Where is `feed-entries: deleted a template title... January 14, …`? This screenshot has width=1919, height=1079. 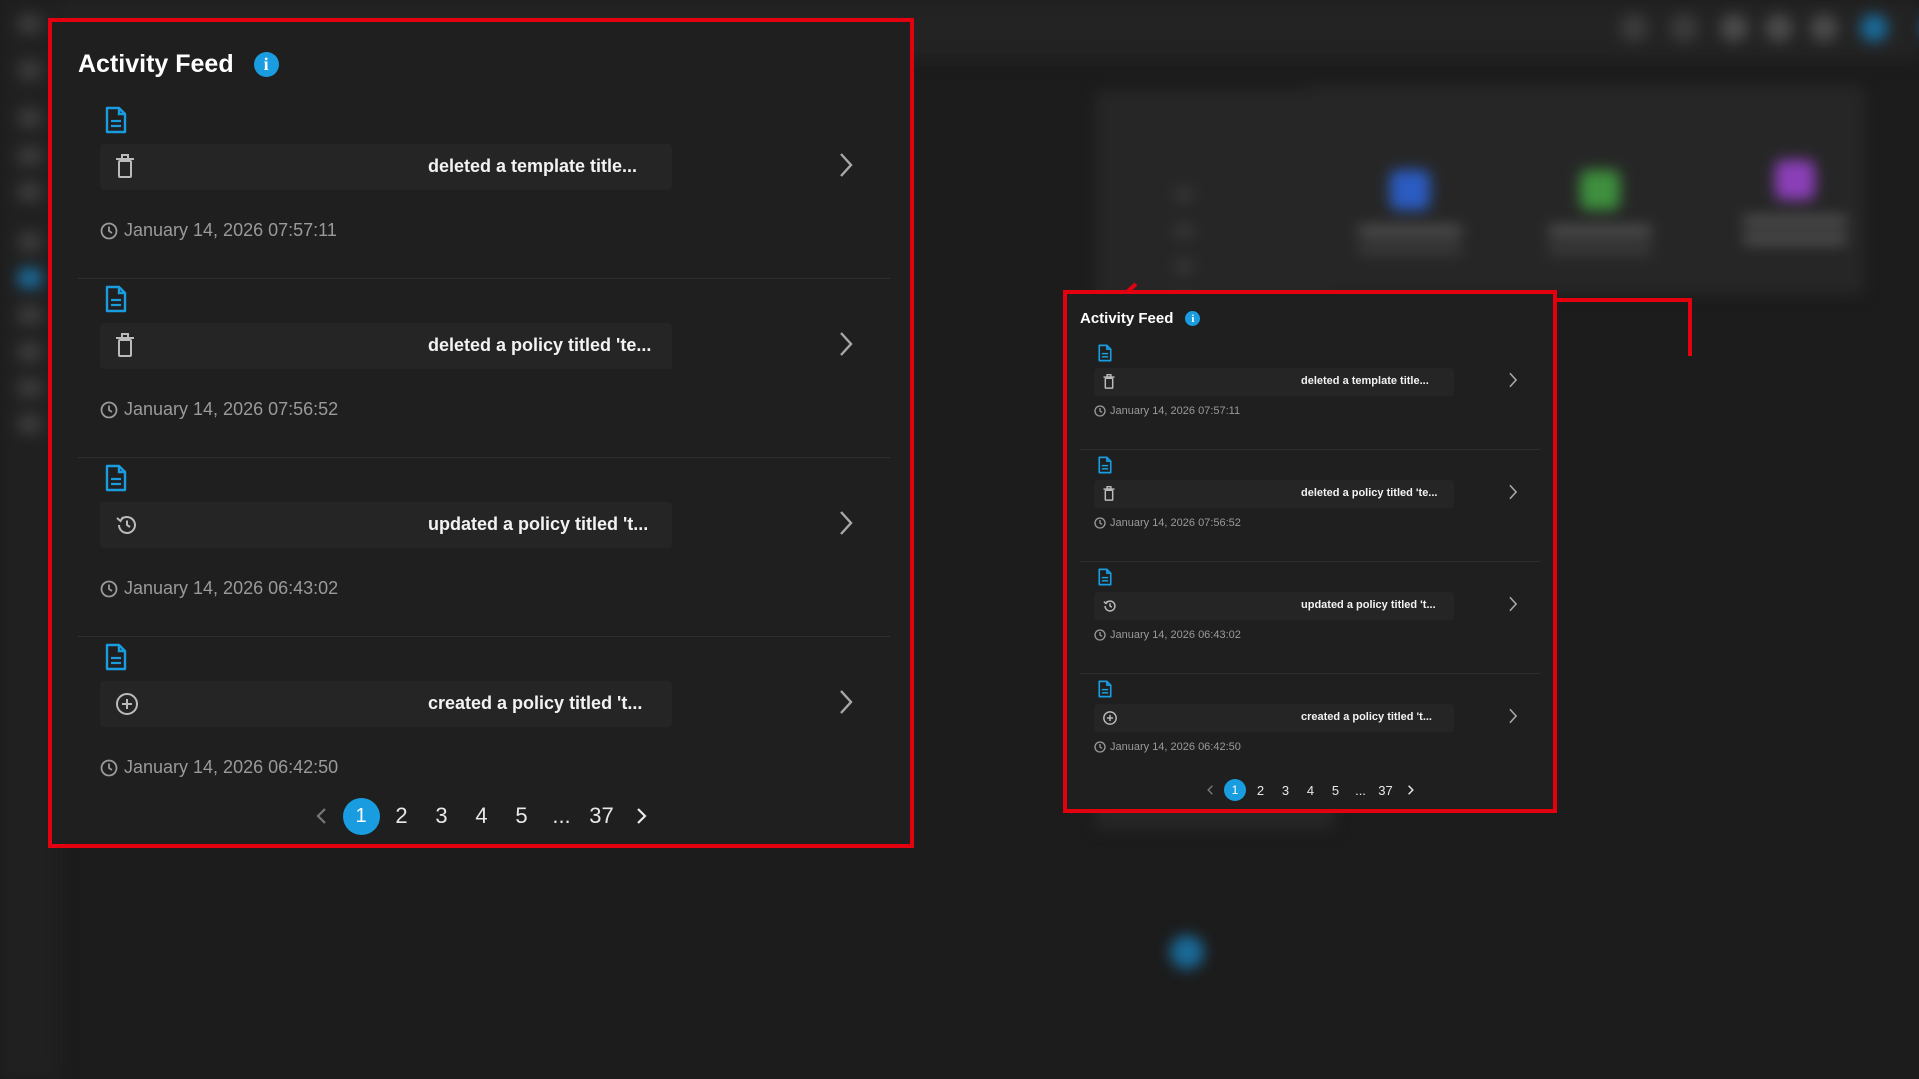 feed-entries: deleted a template title... January 14, … is located at coordinates (1310, 562).